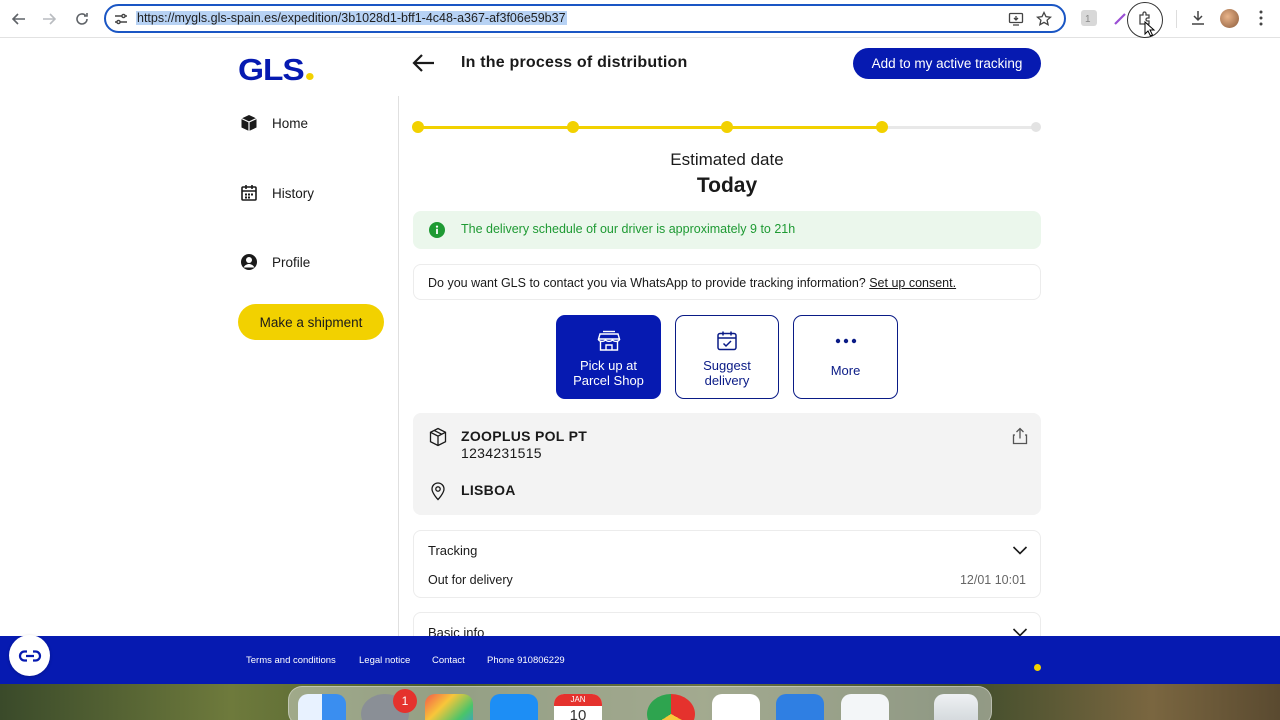 This screenshot has height=720, width=1280. What do you see at coordinates (727, 464) in the screenshot?
I see `parcel-info-card: ZOOPLUS POL PT 1234231515 LISBOA` at bounding box center [727, 464].